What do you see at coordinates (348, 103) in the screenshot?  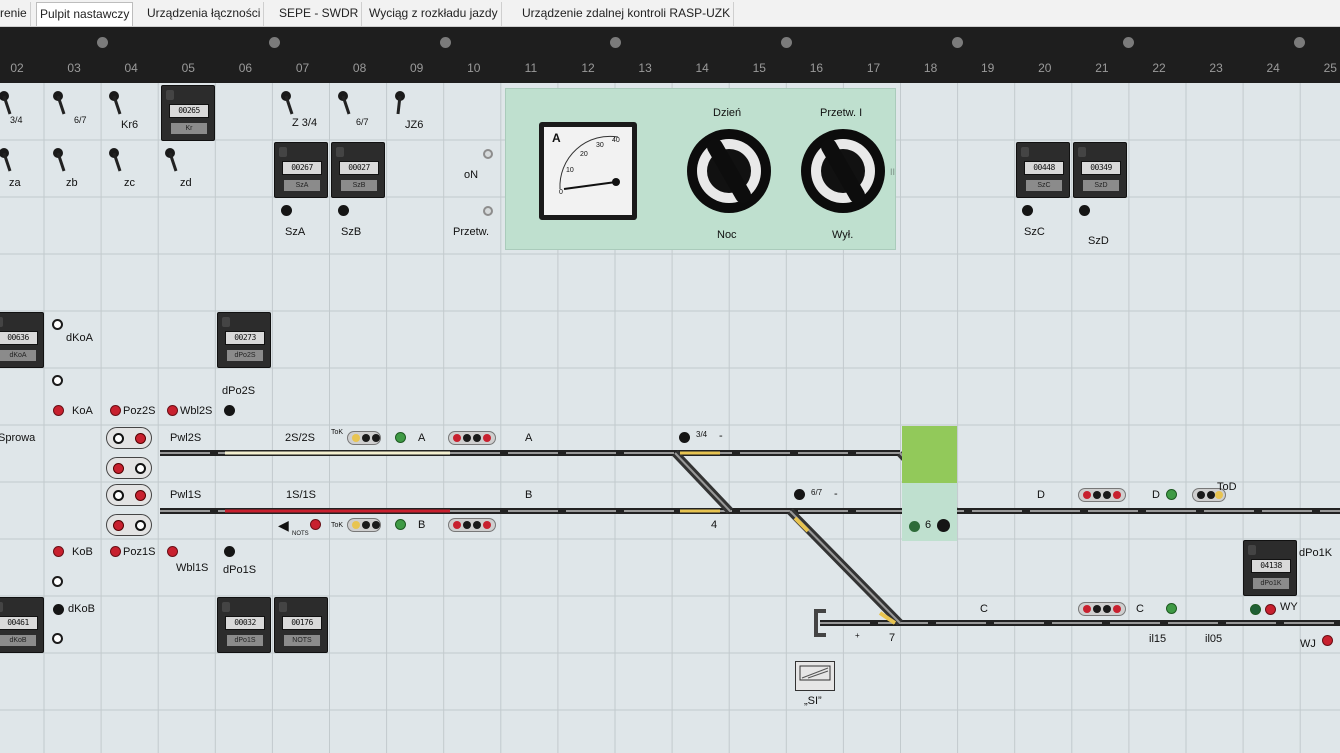 I see `lever-6-7b` at bounding box center [348, 103].